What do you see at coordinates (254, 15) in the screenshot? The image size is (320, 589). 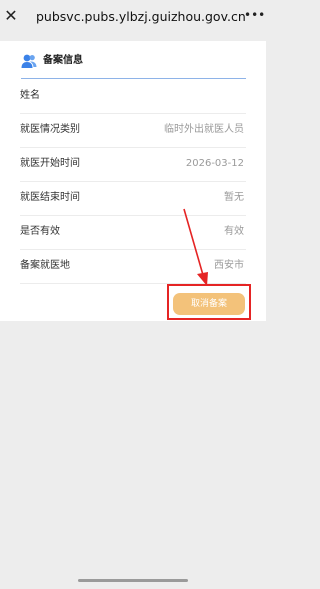 I see `more-icon: •••` at bounding box center [254, 15].